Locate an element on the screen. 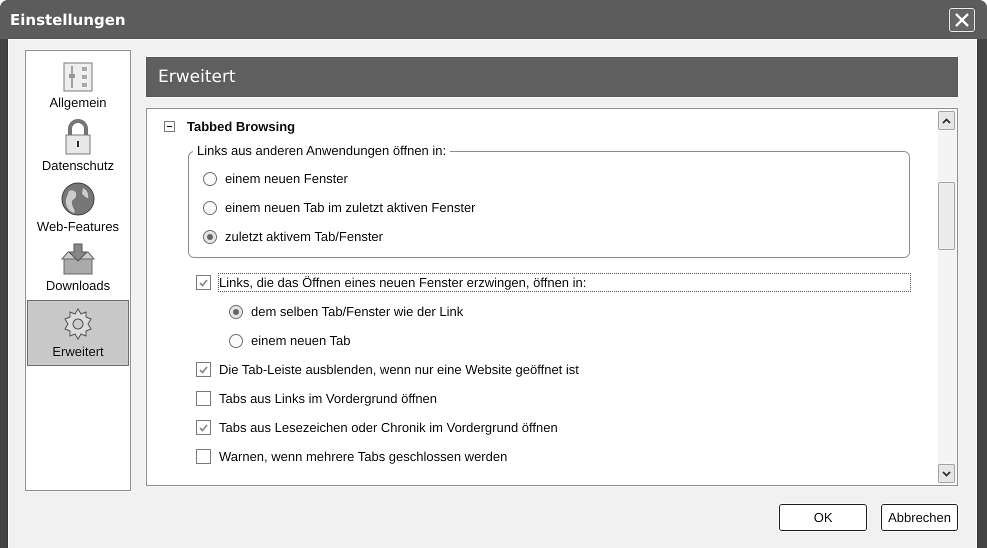 The image size is (987, 548). ok-button: OK is located at coordinates (823, 517).